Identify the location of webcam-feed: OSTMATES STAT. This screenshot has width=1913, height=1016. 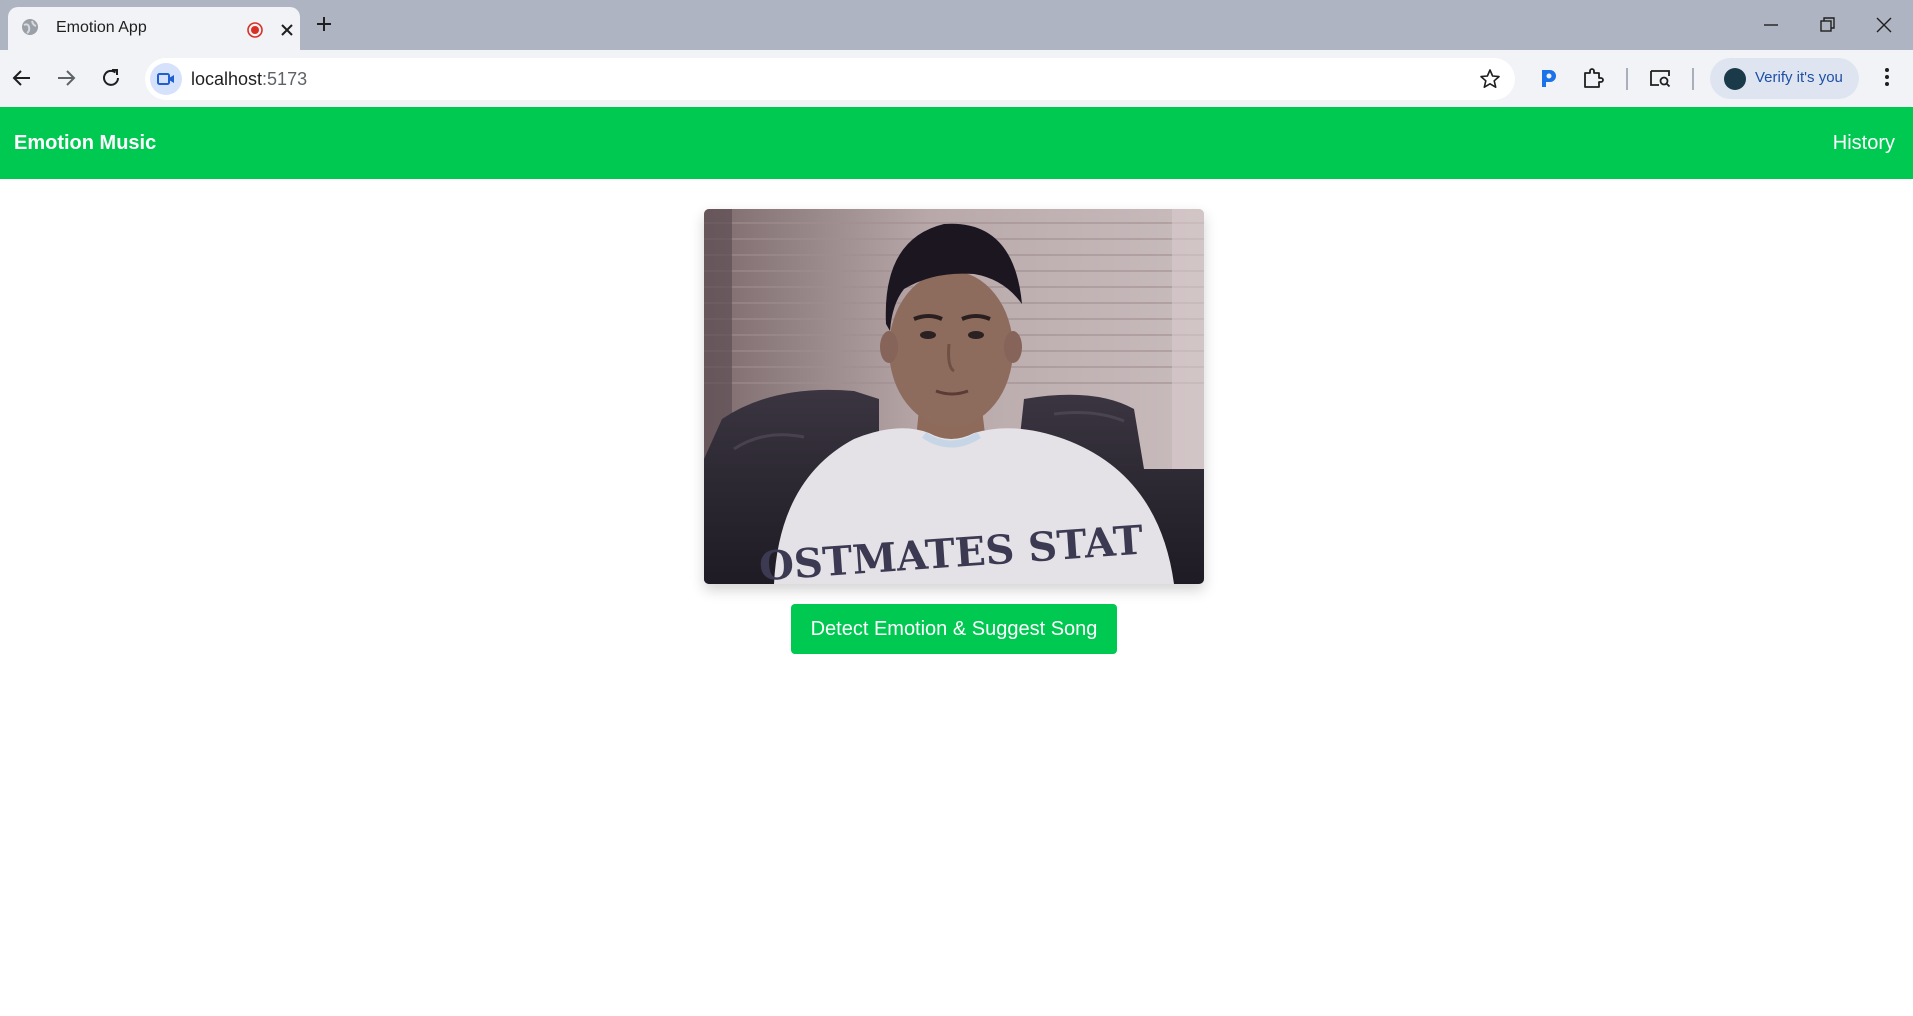
(954, 396).